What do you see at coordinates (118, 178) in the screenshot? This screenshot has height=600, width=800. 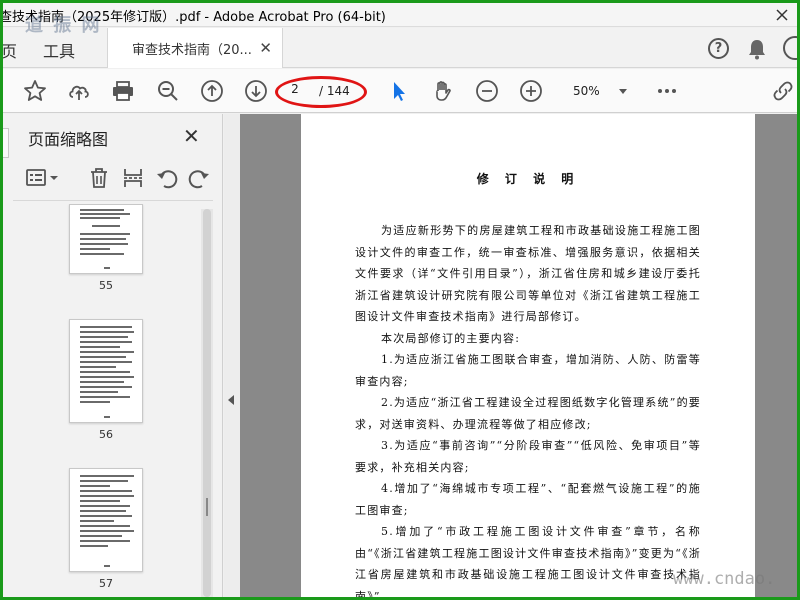 I see `thumbnail-toolbar` at bounding box center [118, 178].